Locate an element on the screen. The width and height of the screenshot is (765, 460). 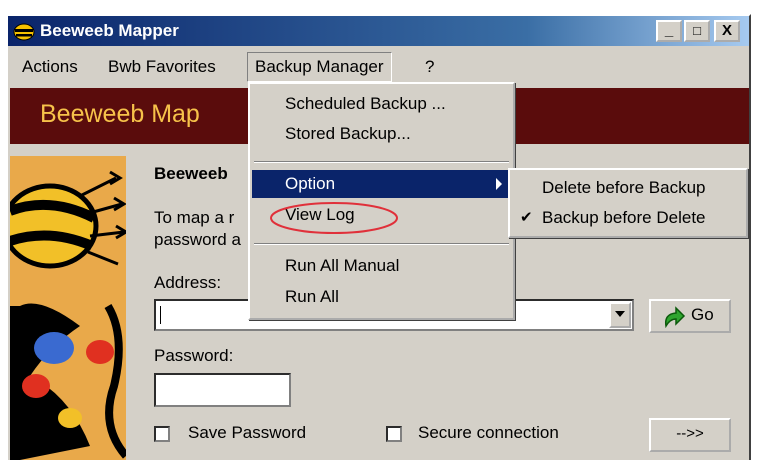
submenu-arrow-icon is located at coordinates (499, 184).